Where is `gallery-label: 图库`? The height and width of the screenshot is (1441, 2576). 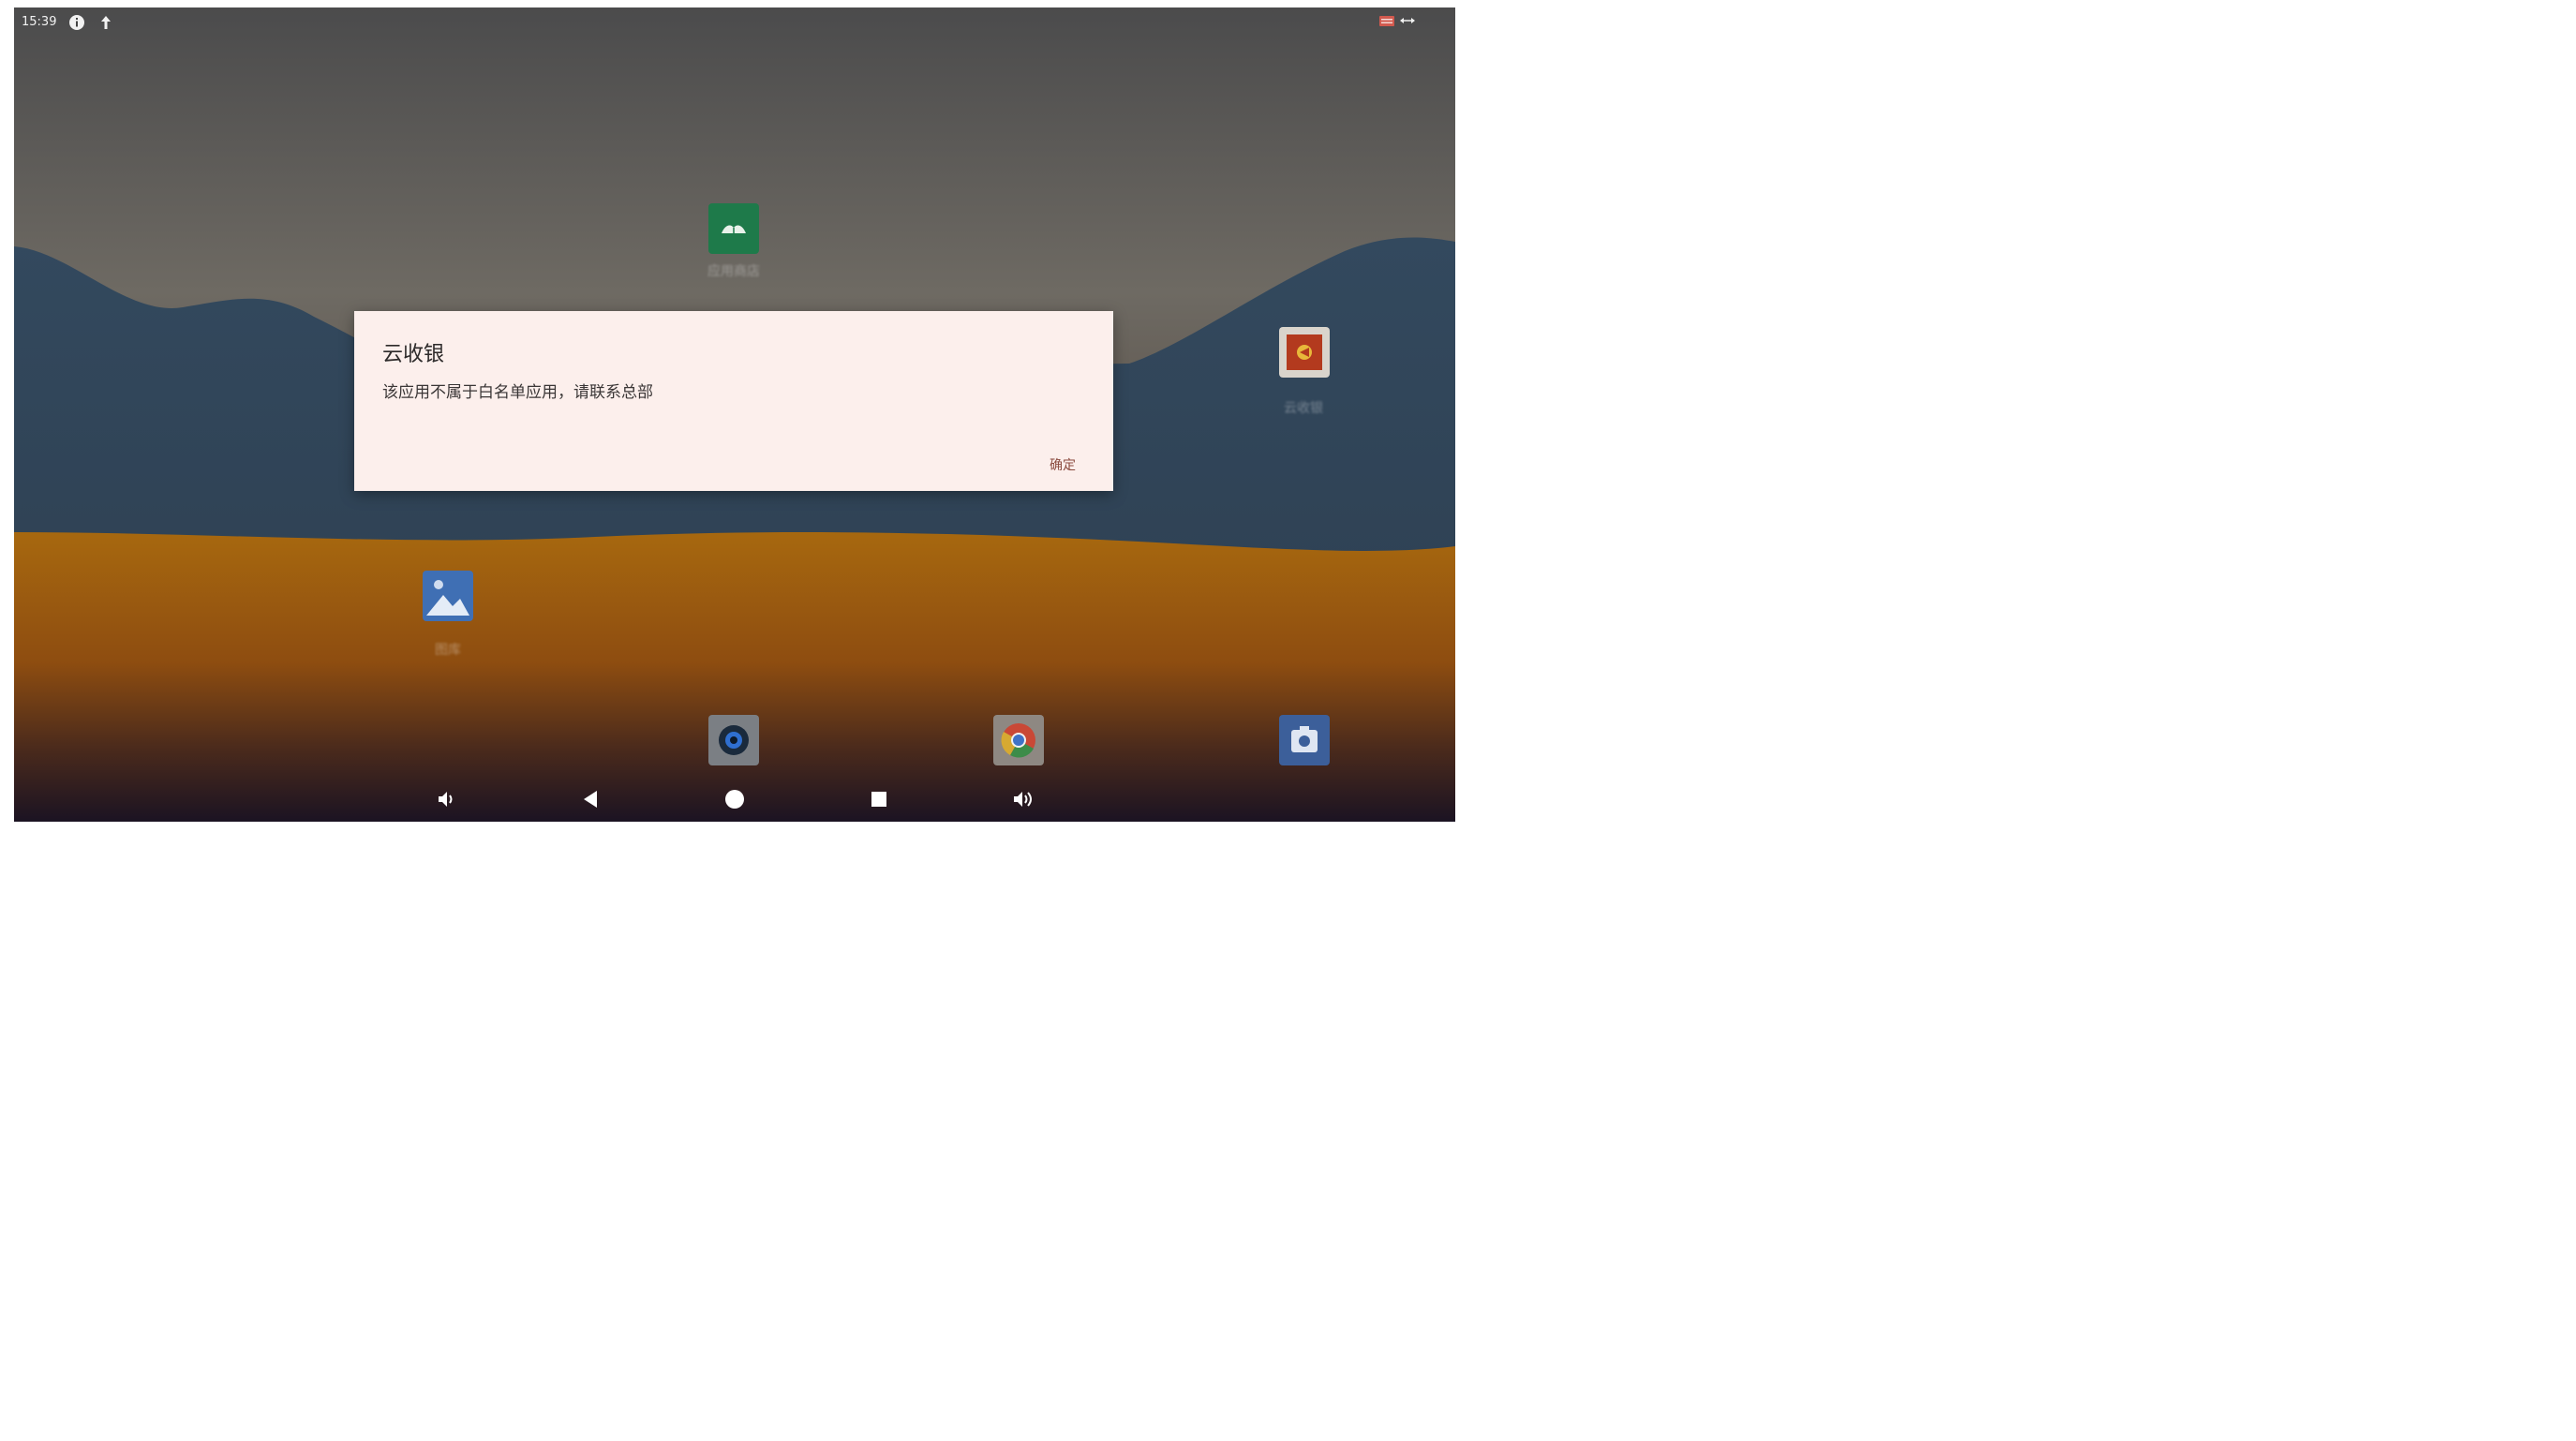 gallery-label: 图库 is located at coordinates (448, 650).